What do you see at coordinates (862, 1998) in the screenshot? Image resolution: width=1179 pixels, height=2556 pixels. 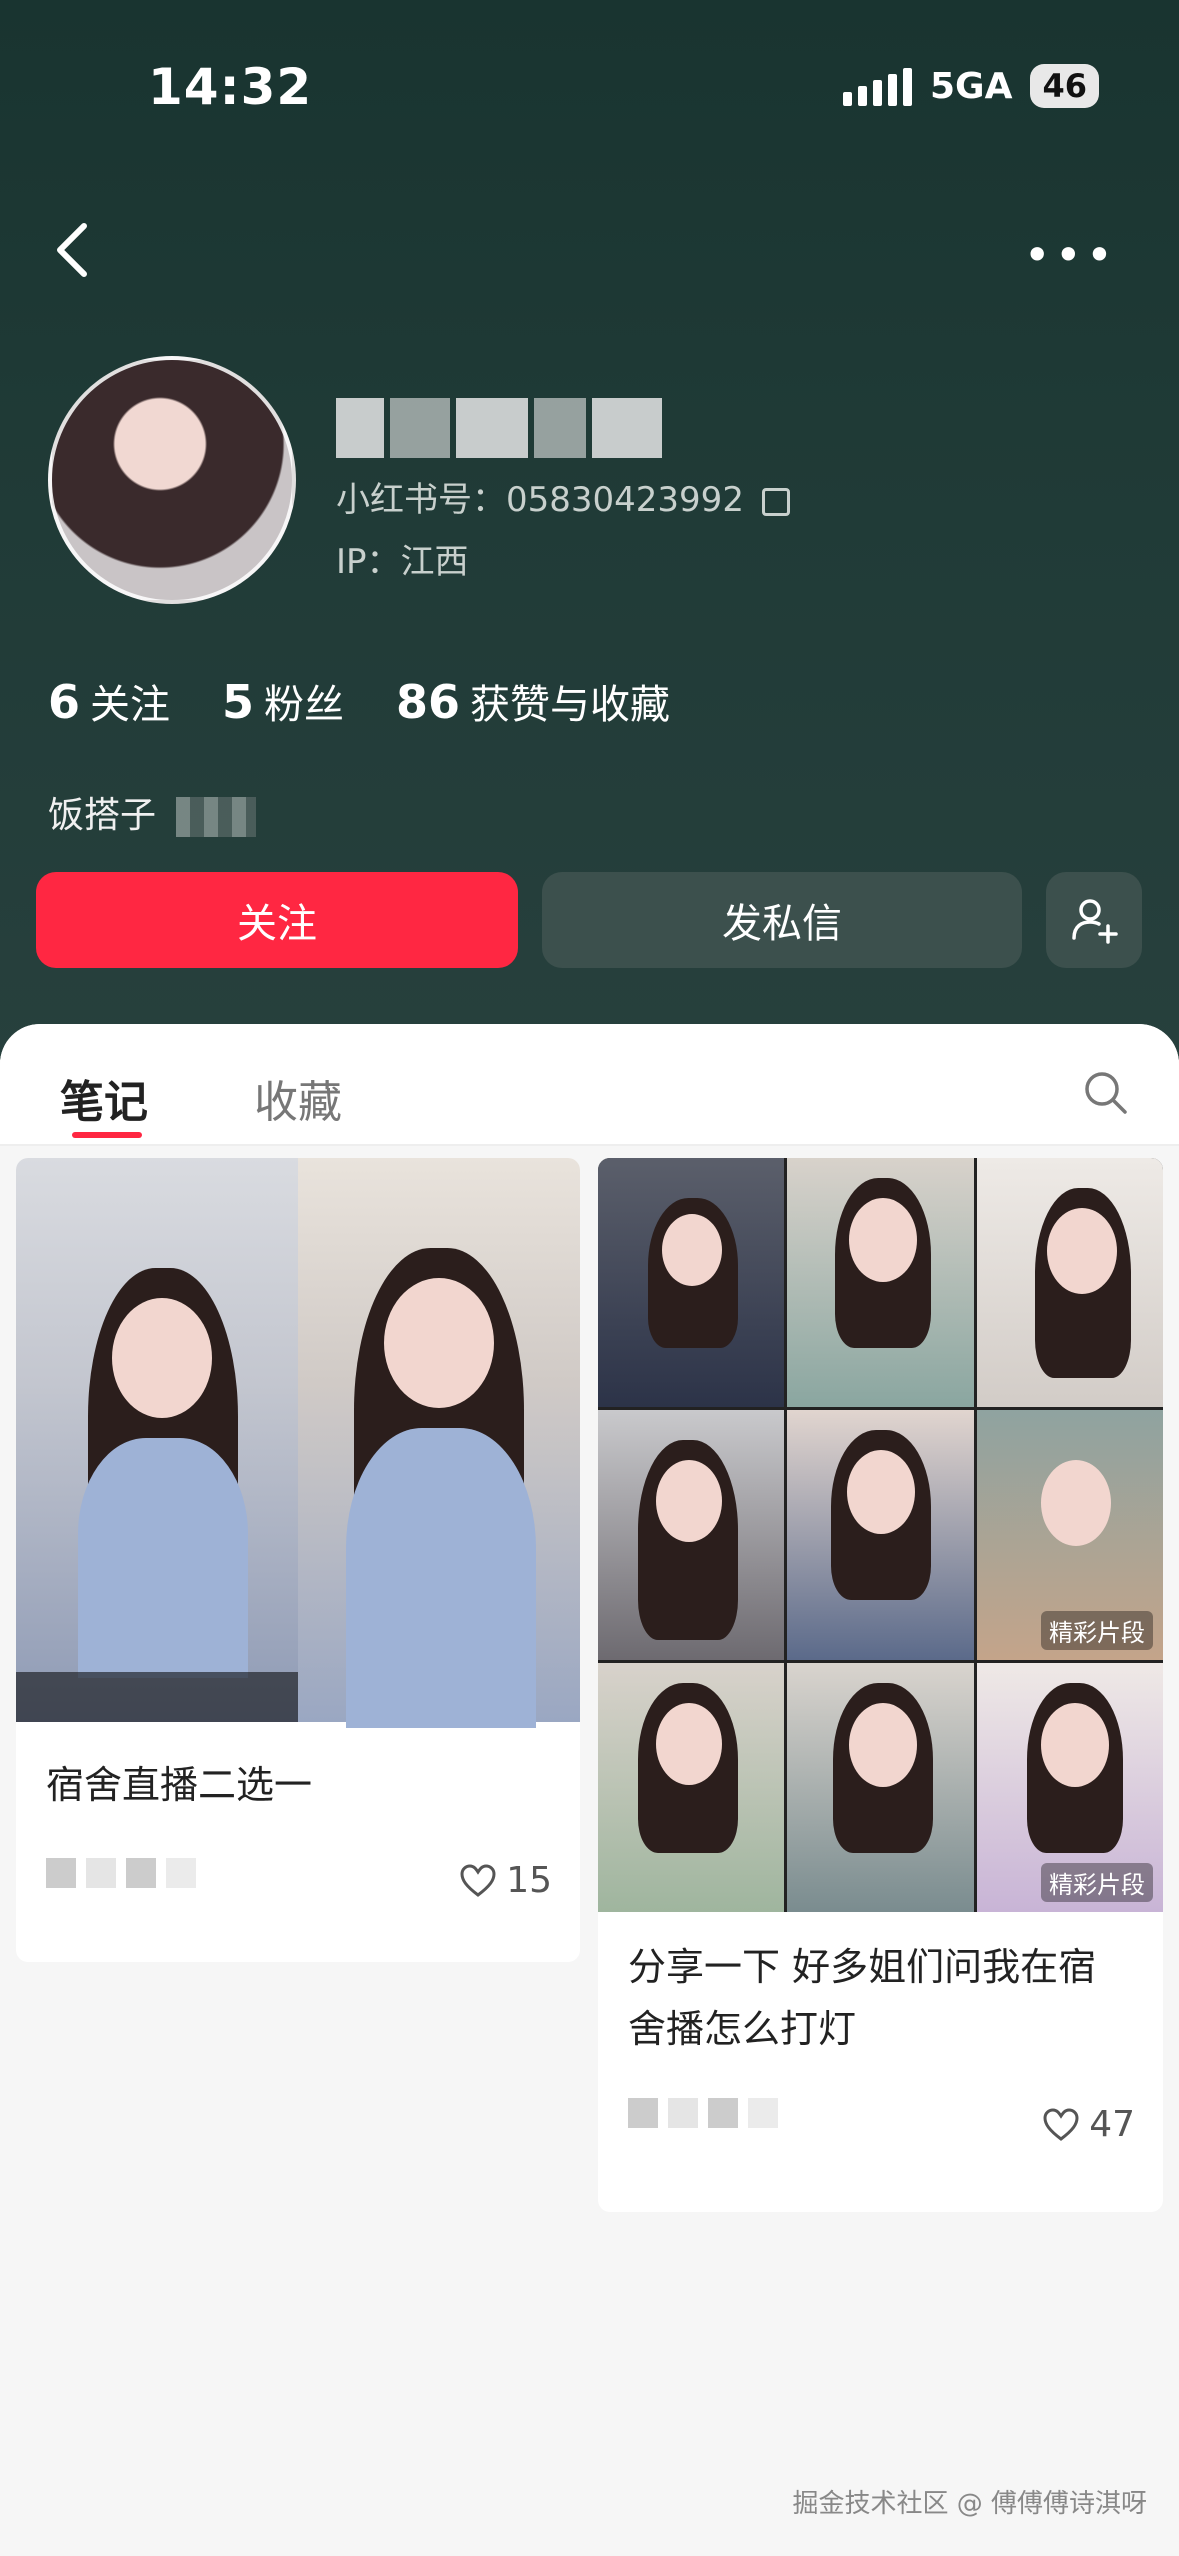 I see `note-title: 分享一下 好多姐们问我在宿舍播怎么打灯` at bounding box center [862, 1998].